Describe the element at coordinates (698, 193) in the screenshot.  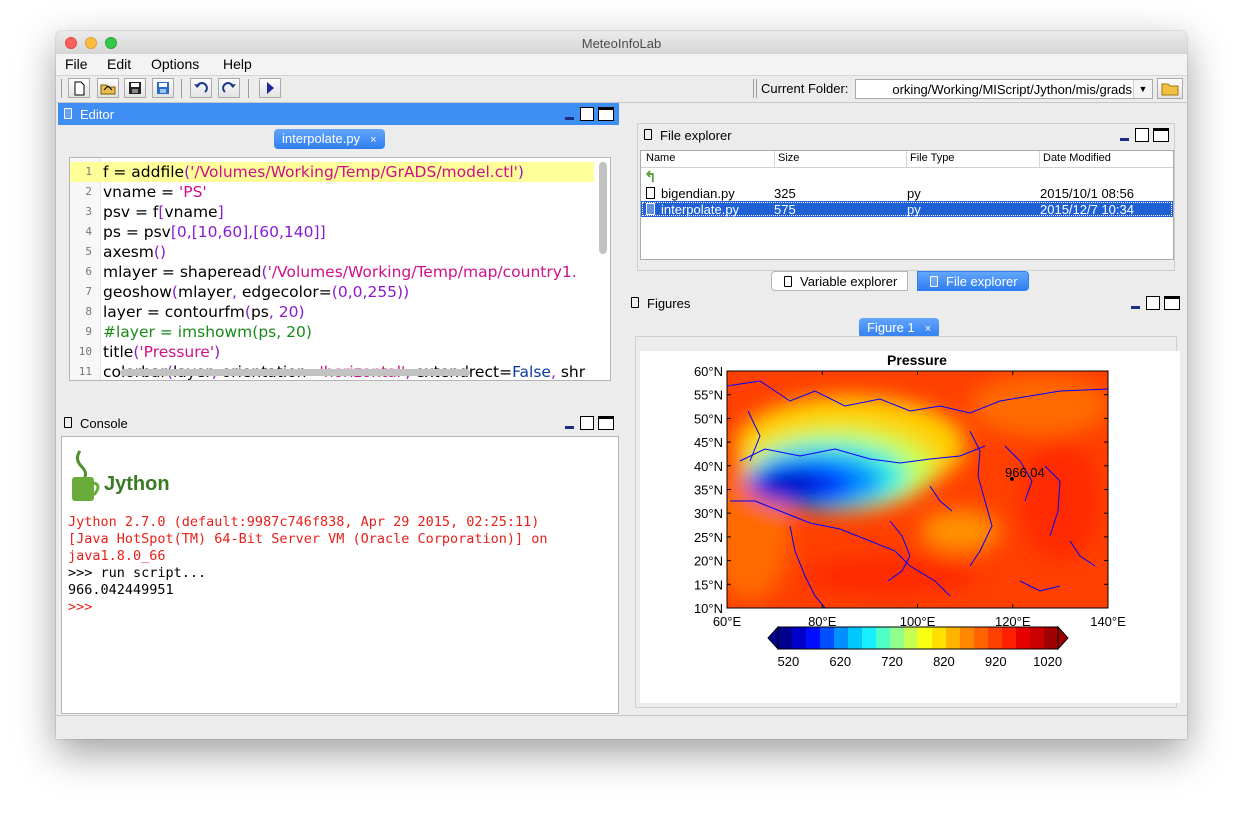
I see `file-name: bigendian.py` at that location.